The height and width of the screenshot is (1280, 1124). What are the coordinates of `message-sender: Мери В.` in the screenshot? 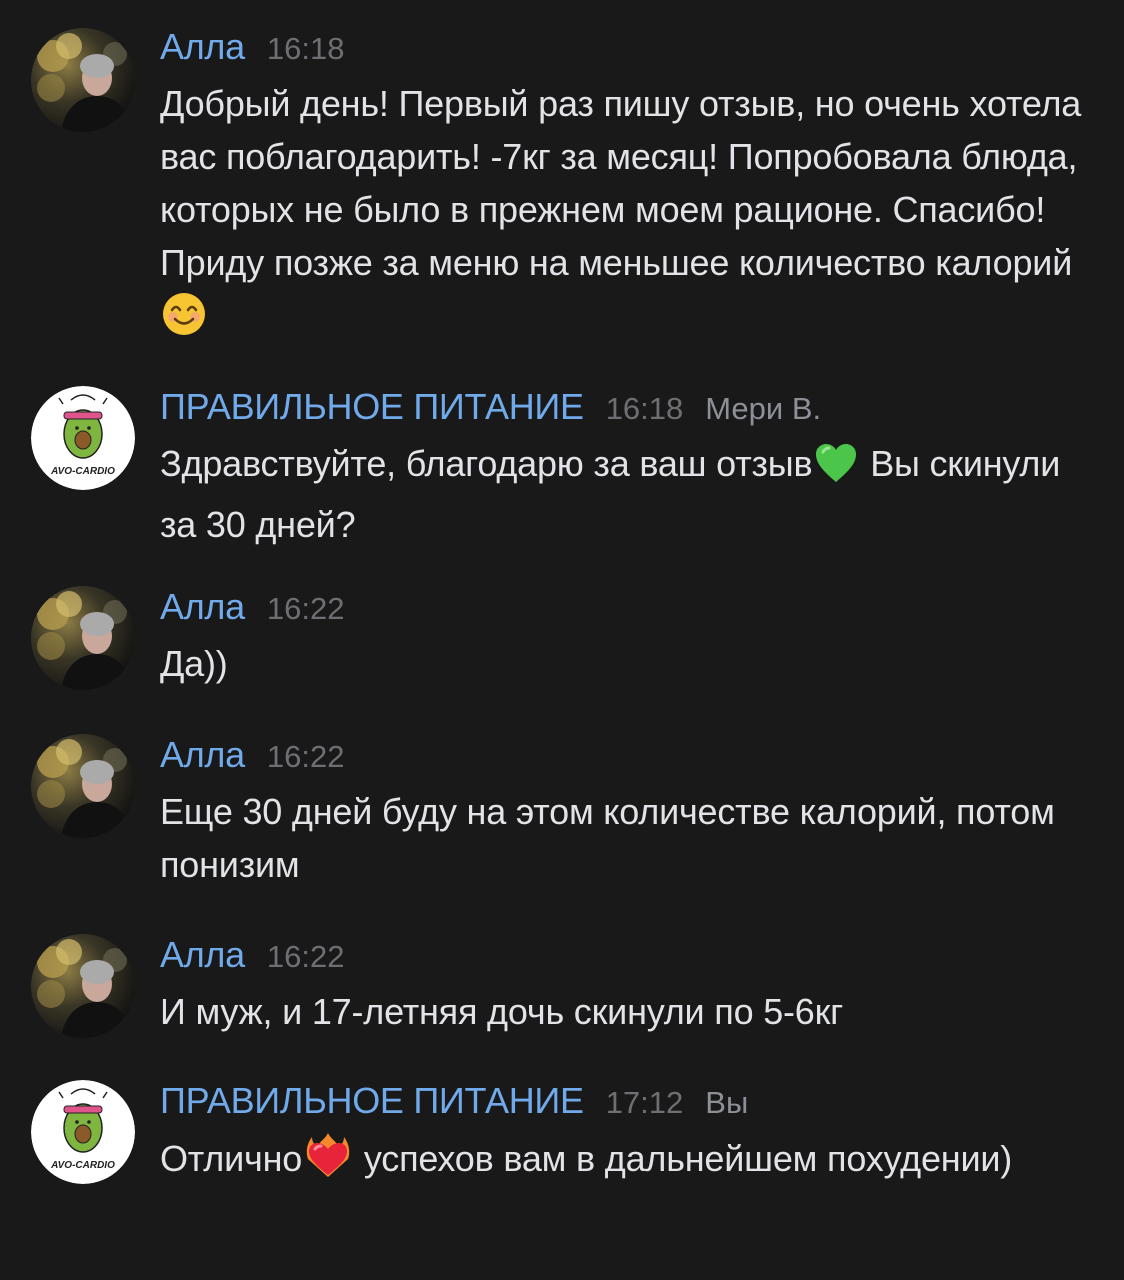 It's located at (763, 408).